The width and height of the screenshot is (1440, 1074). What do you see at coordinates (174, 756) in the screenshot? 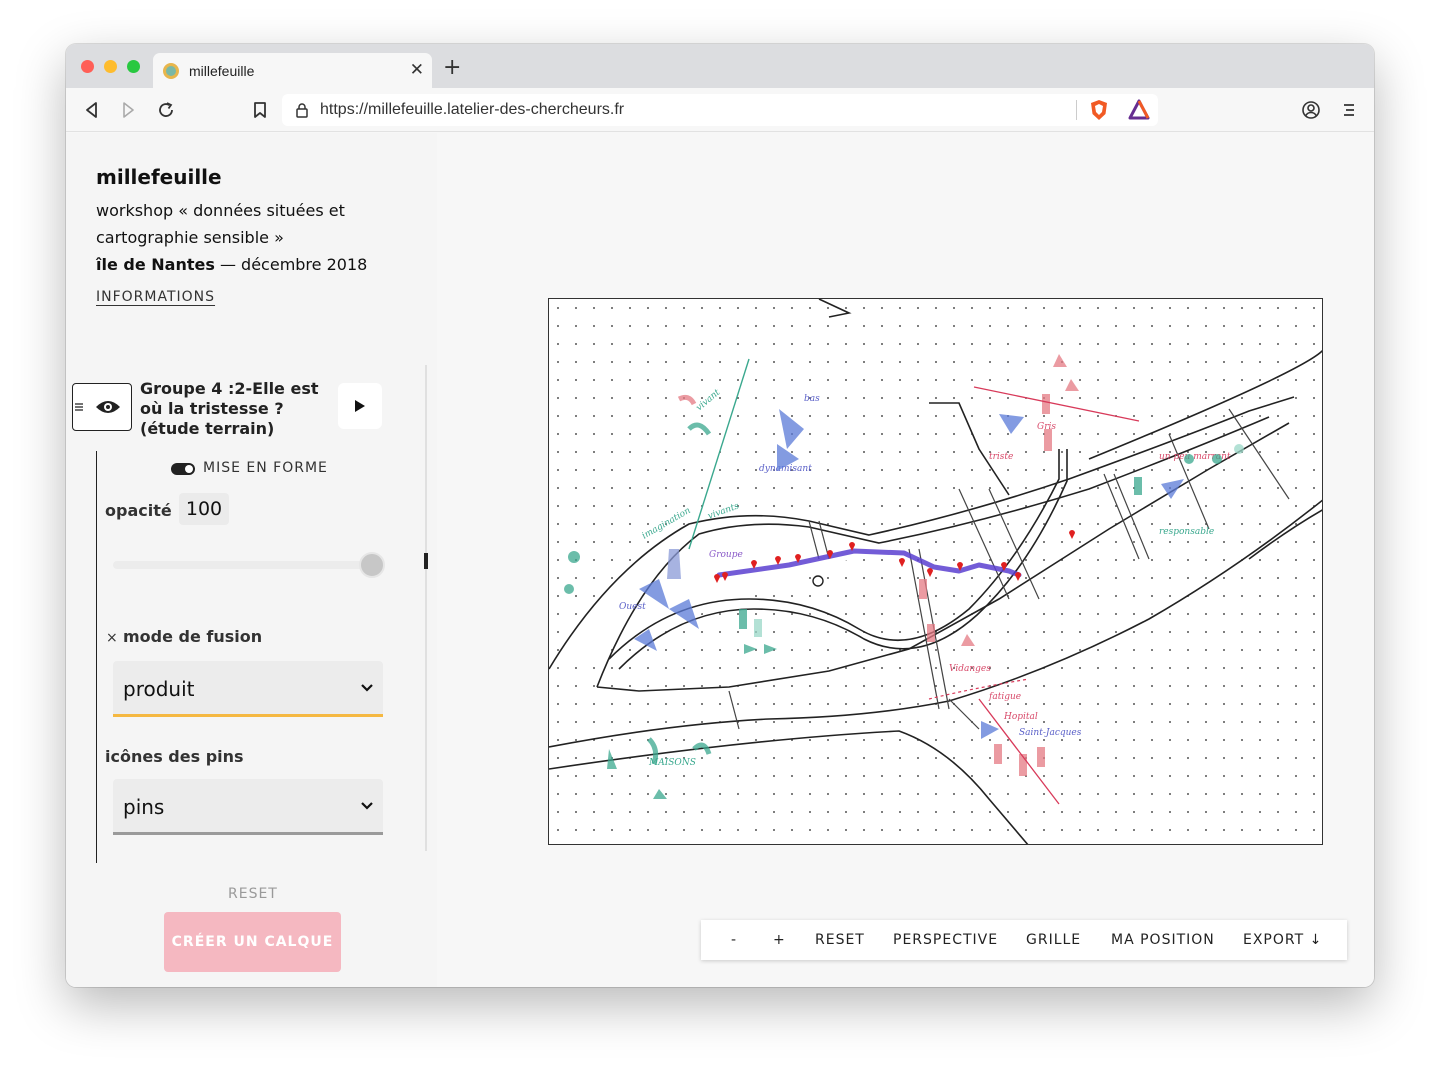
I see `pins-icons-label: icônes des pins` at bounding box center [174, 756].